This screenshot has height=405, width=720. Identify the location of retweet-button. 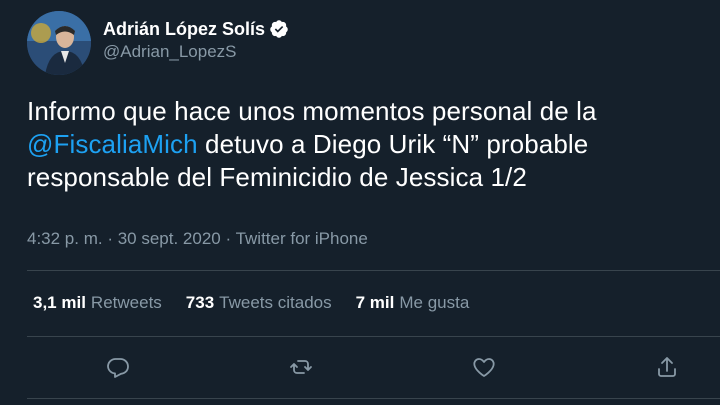
(301, 367).